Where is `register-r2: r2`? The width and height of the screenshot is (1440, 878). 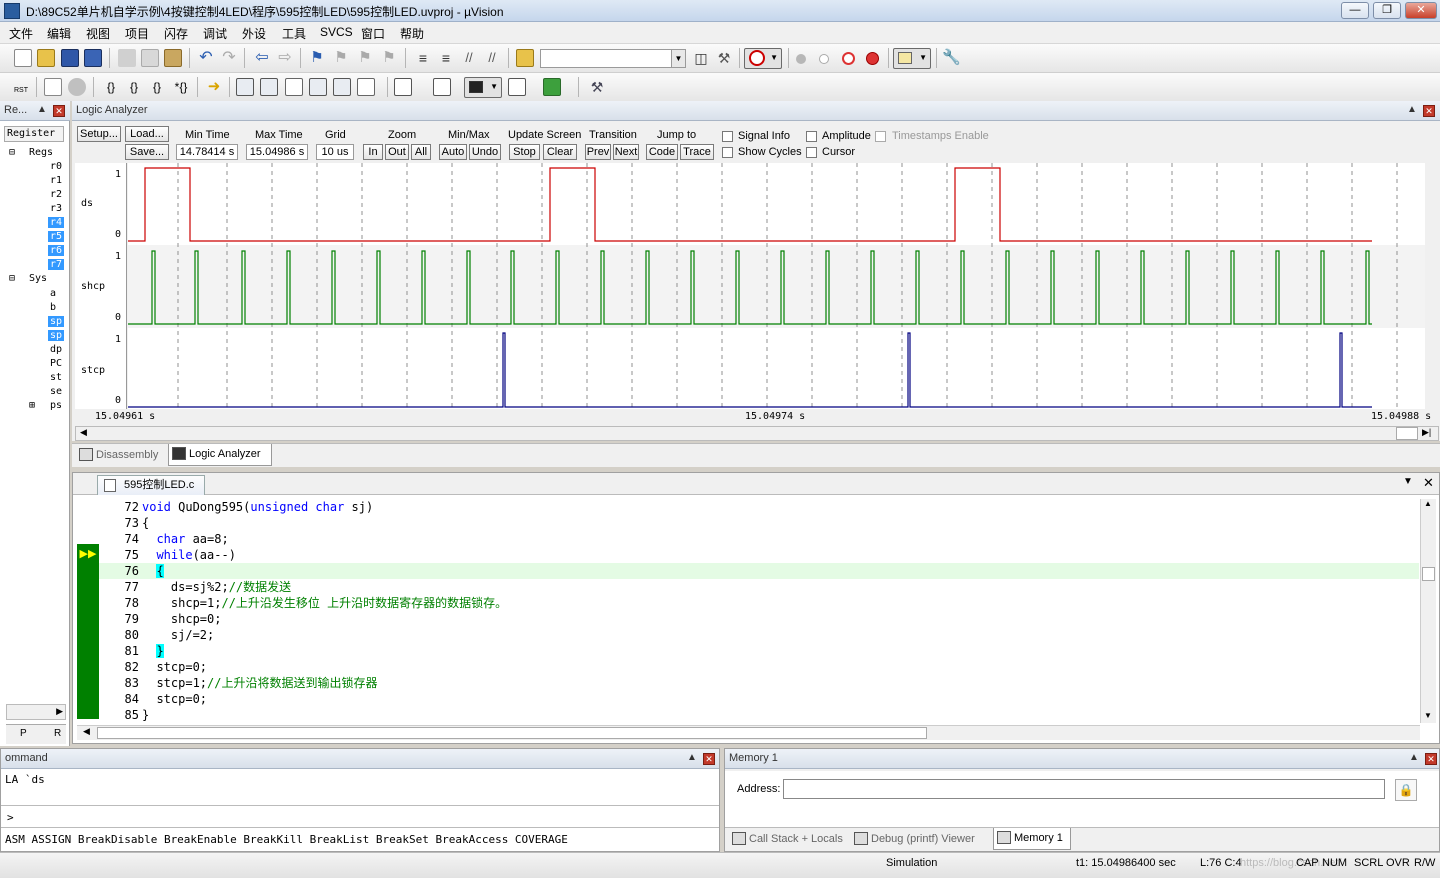
register-r2: r2 is located at coordinates (56, 194).